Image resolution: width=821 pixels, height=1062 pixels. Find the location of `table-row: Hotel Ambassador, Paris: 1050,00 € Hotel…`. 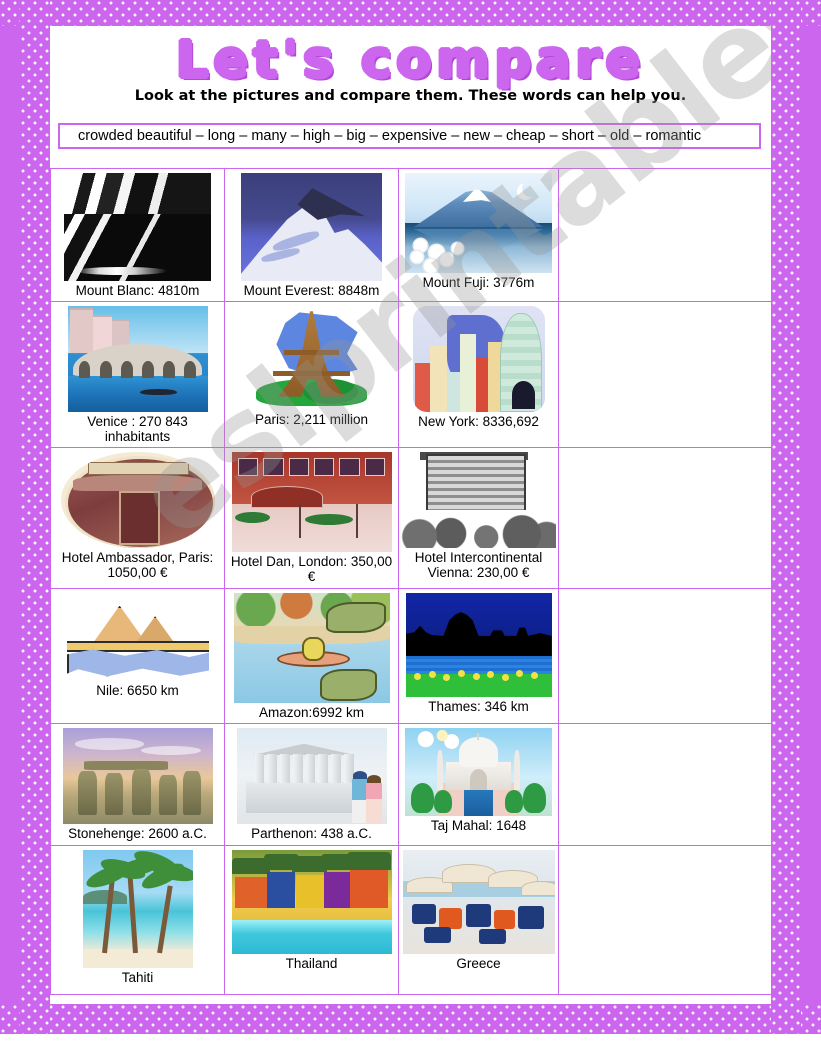

table-row: Hotel Ambassador, Paris: 1050,00 € Hotel… is located at coordinates (410, 518).